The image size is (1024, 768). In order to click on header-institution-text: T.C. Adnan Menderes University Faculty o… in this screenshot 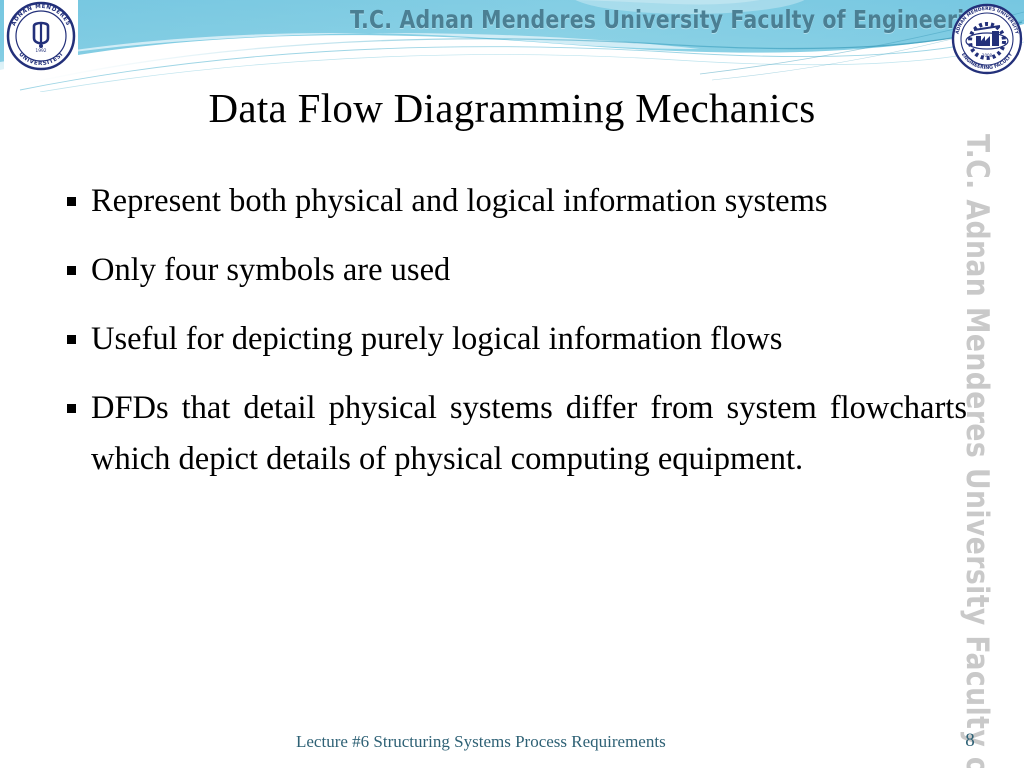, I will do `click(672, 19)`.